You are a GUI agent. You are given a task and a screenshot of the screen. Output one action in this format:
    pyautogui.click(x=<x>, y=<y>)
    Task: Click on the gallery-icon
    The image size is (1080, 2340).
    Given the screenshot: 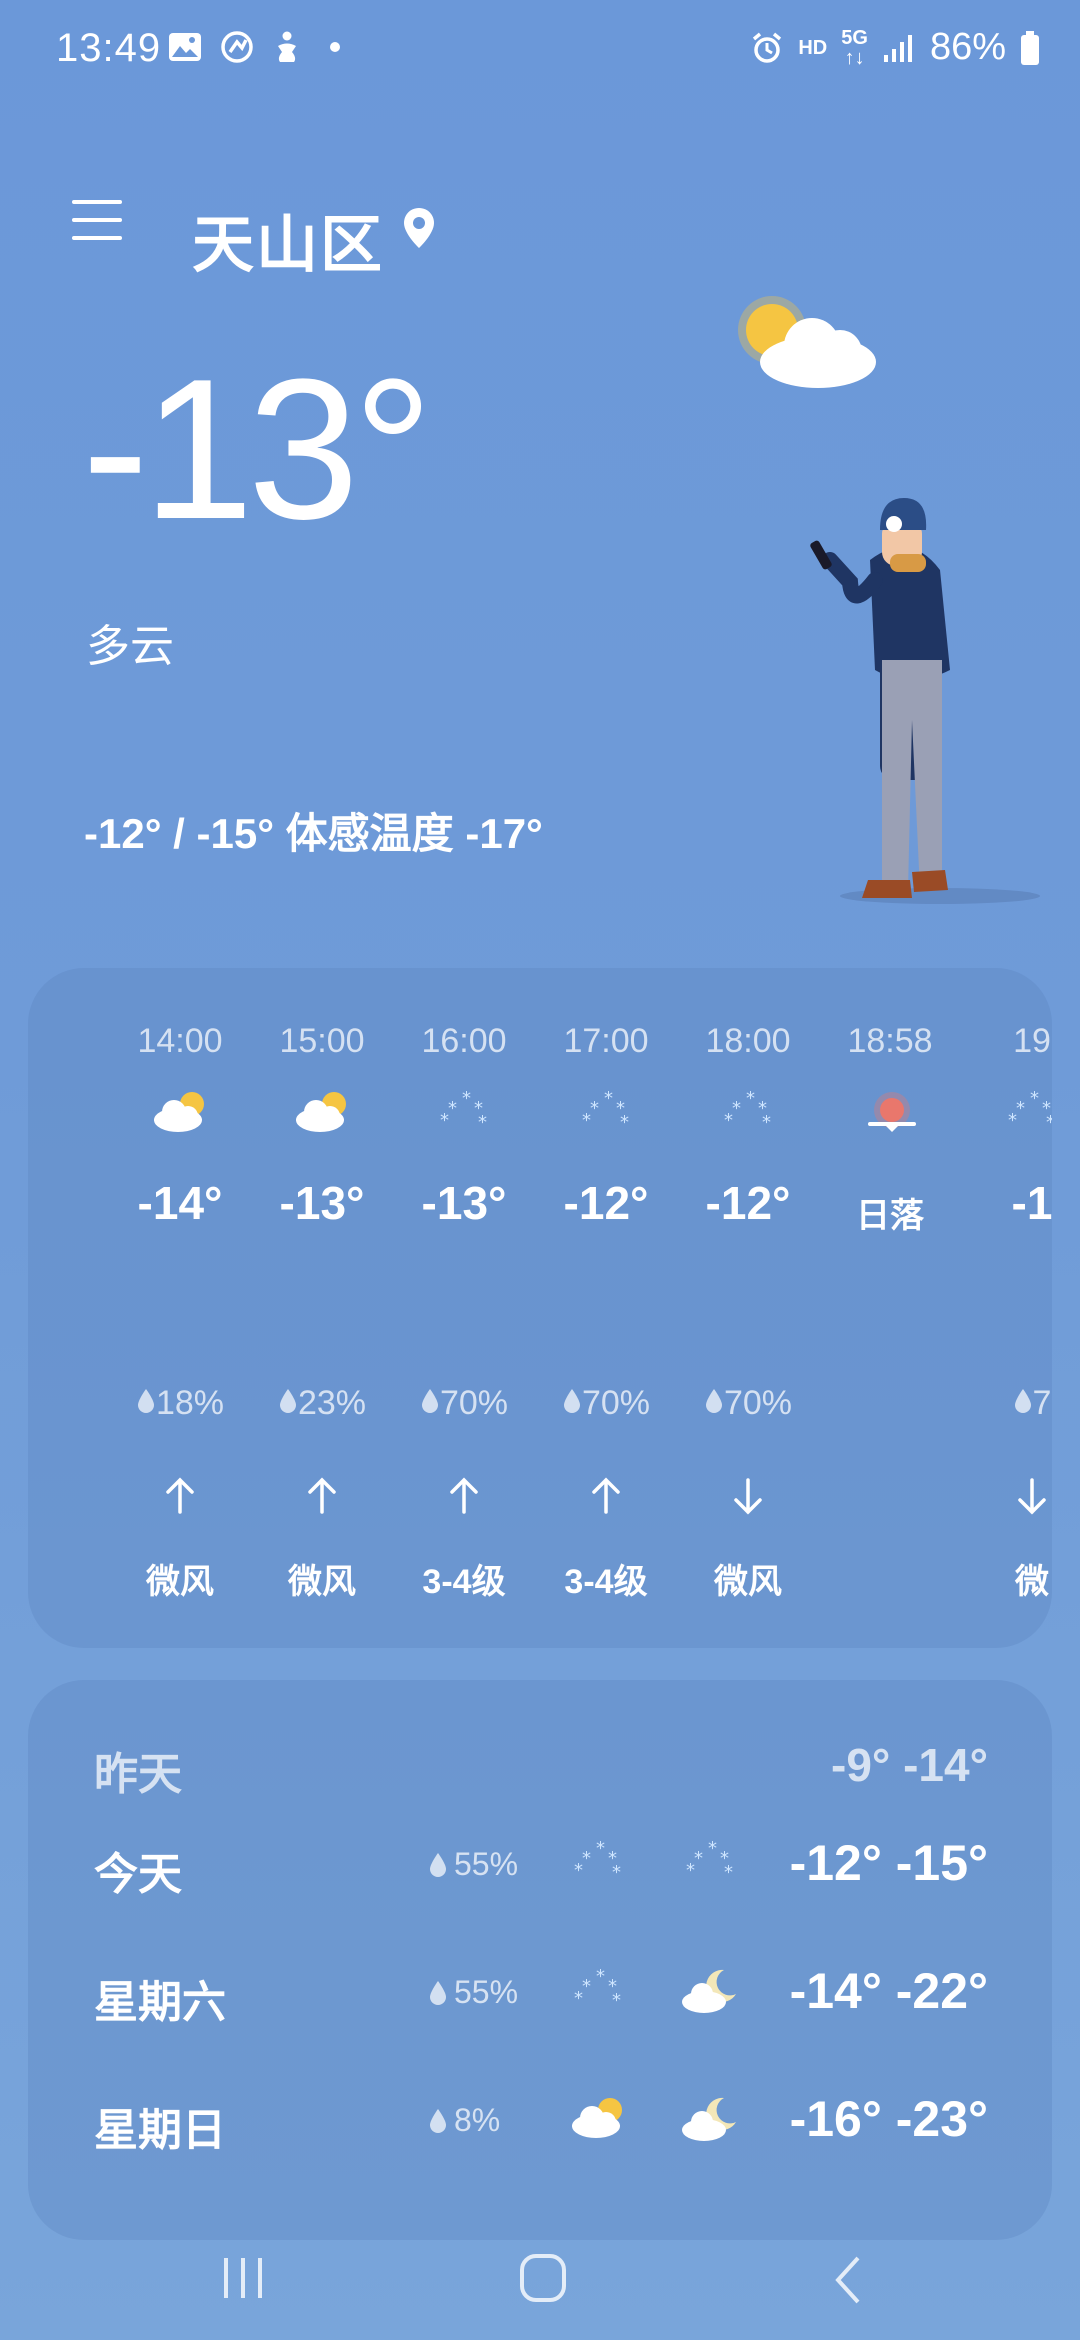 What is the action you would take?
    pyautogui.click(x=185, y=47)
    